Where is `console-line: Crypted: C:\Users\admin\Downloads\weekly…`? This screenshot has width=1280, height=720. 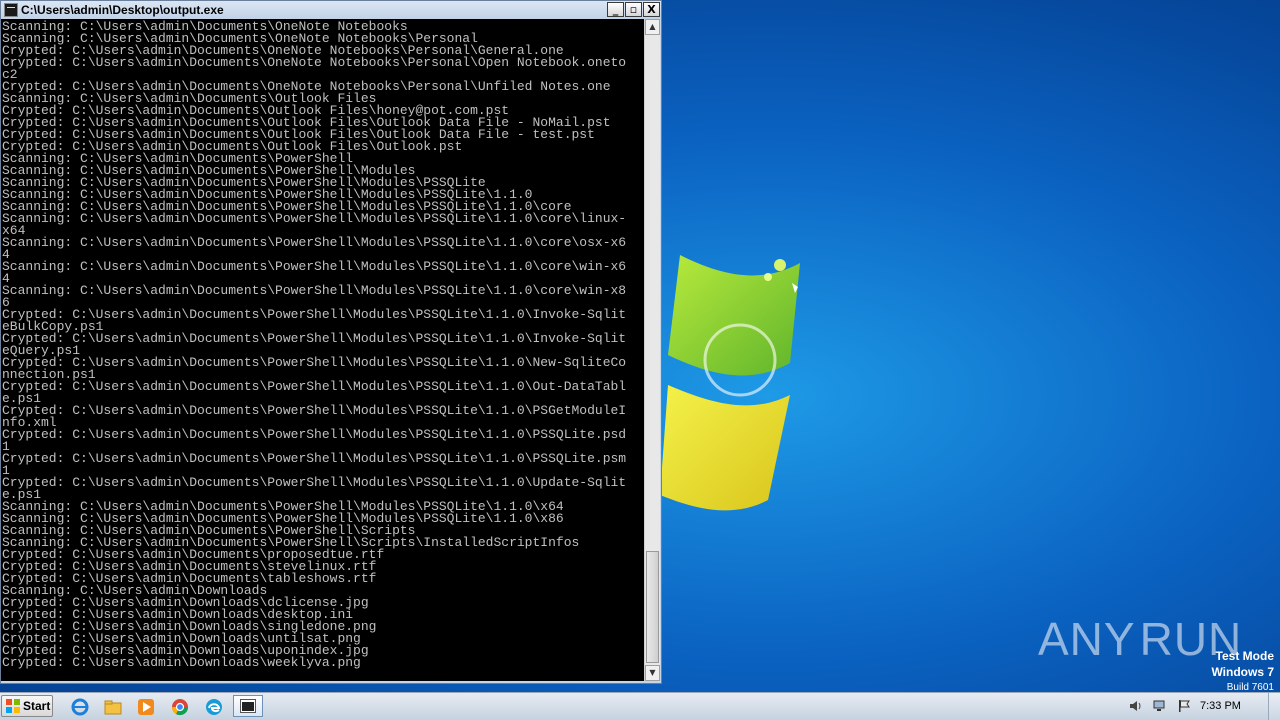 console-line: Crypted: C:\Users\admin\Downloads\weekly… is located at coordinates (181, 662).